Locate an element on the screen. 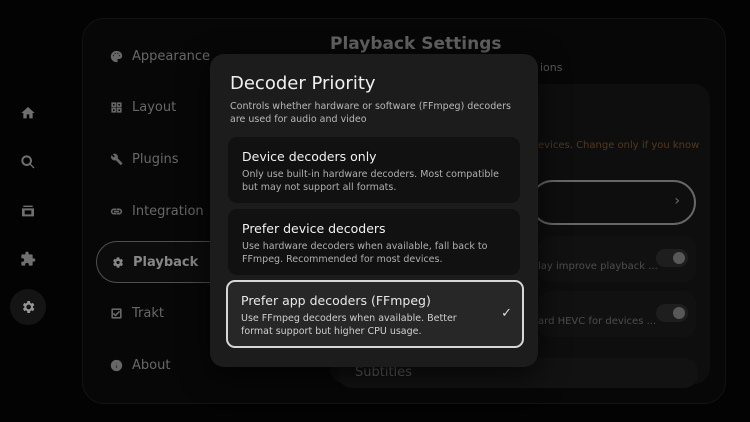 The height and width of the screenshot is (422, 750). option-title: Device decoders only is located at coordinates (309, 156).